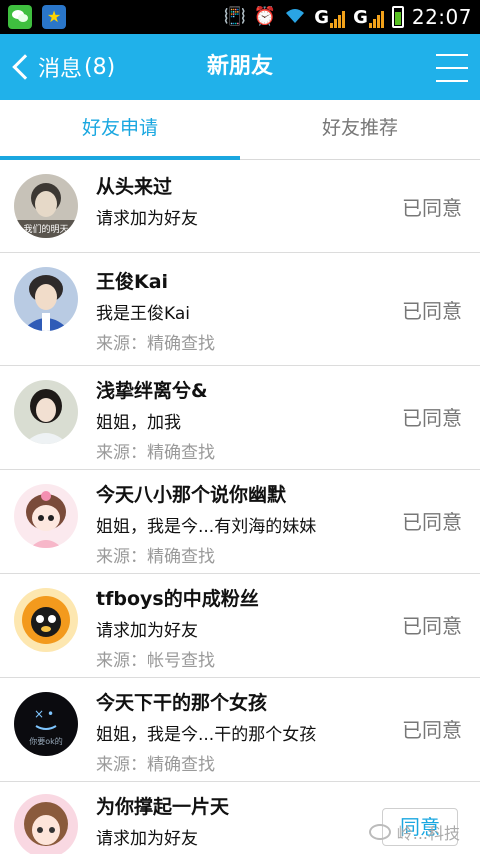 This screenshot has height=854, width=480. What do you see at coordinates (240, 418) in the screenshot?
I see `list-item: 浅挚绊离兮& 姐姐，加我 来源：精确查找 已同意` at bounding box center [240, 418].